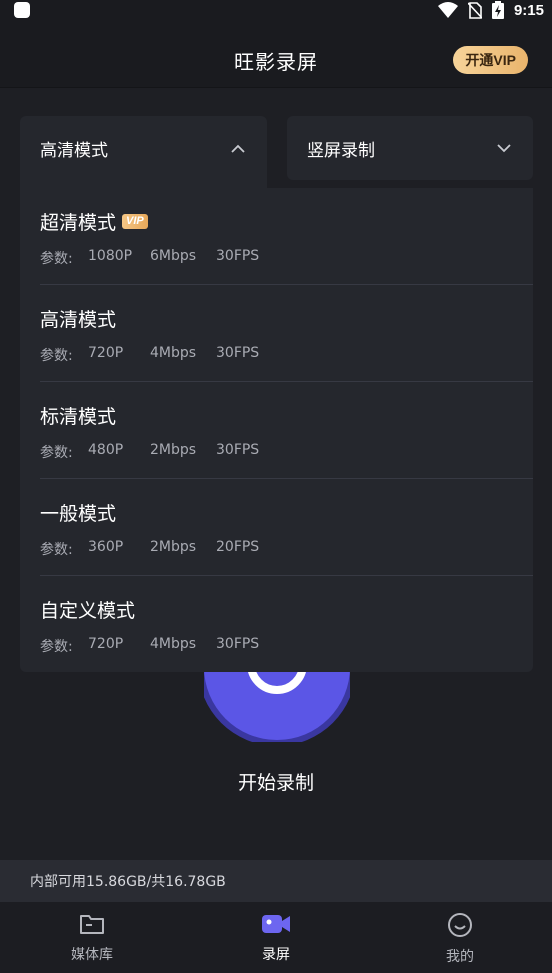 This screenshot has height=973, width=552. What do you see at coordinates (88, 611) in the screenshot?
I see `option-title: 自定义模式` at bounding box center [88, 611].